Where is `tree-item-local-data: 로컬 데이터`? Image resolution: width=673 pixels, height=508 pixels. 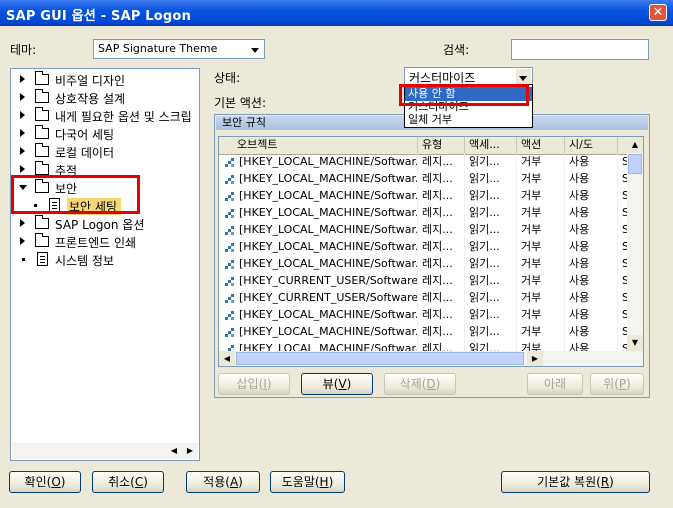
tree-item-local-data: 로컬 데이터 is located at coordinates (105, 152).